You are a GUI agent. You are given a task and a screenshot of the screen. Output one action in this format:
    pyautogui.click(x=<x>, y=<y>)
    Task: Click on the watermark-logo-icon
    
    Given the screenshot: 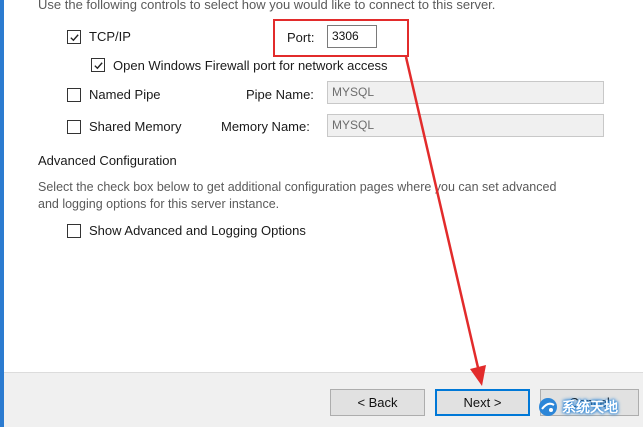 What is the action you would take?
    pyautogui.click(x=548, y=407)
    